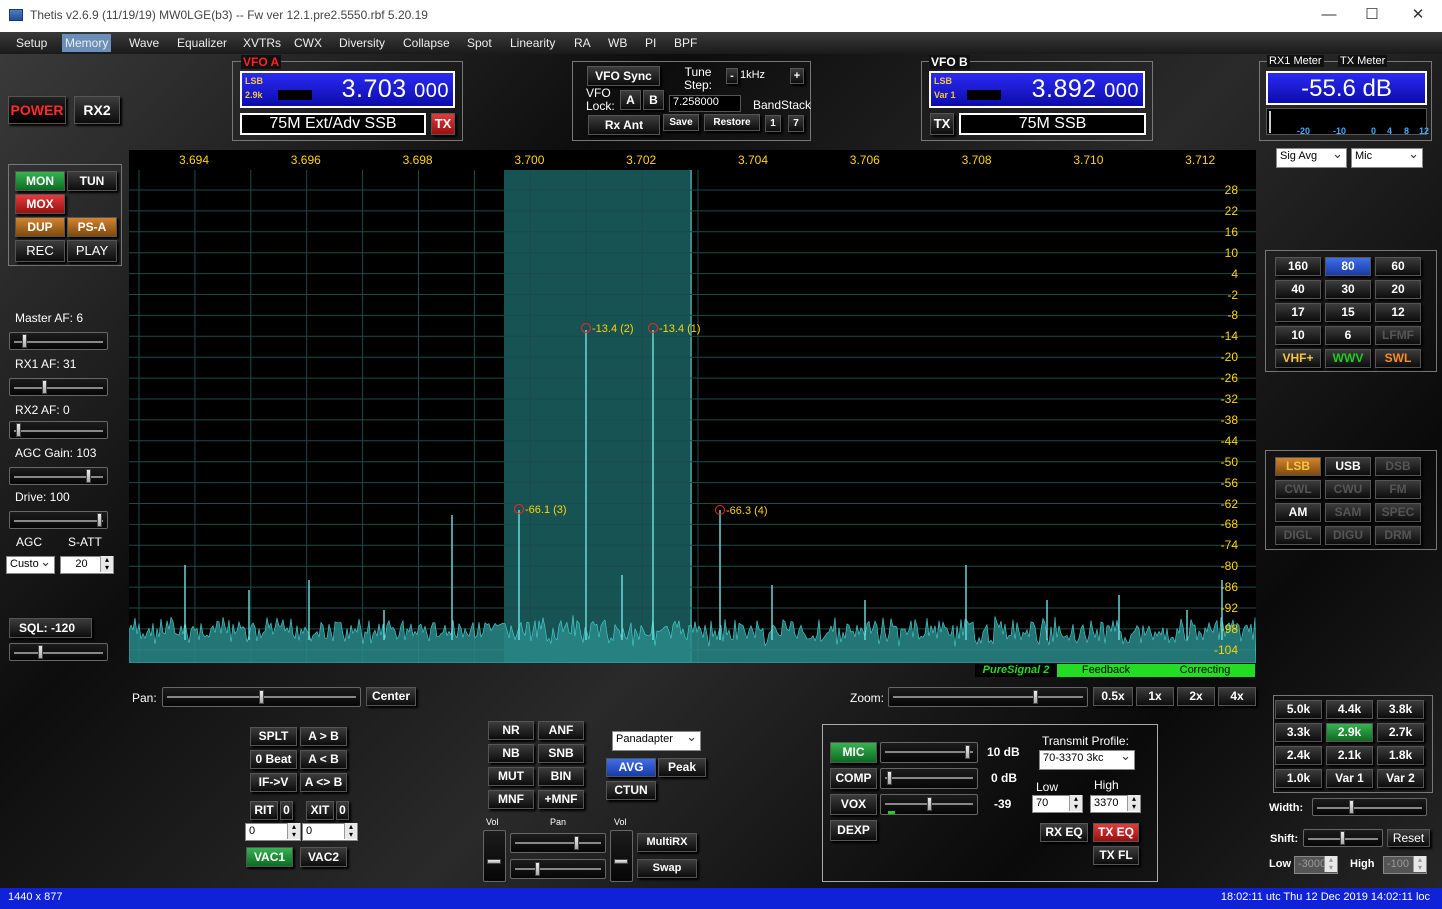  Describe the element at coordinates (1113, 696) in the screenshot. I see `zoom-0-5x-button: 0.5x` at that location.